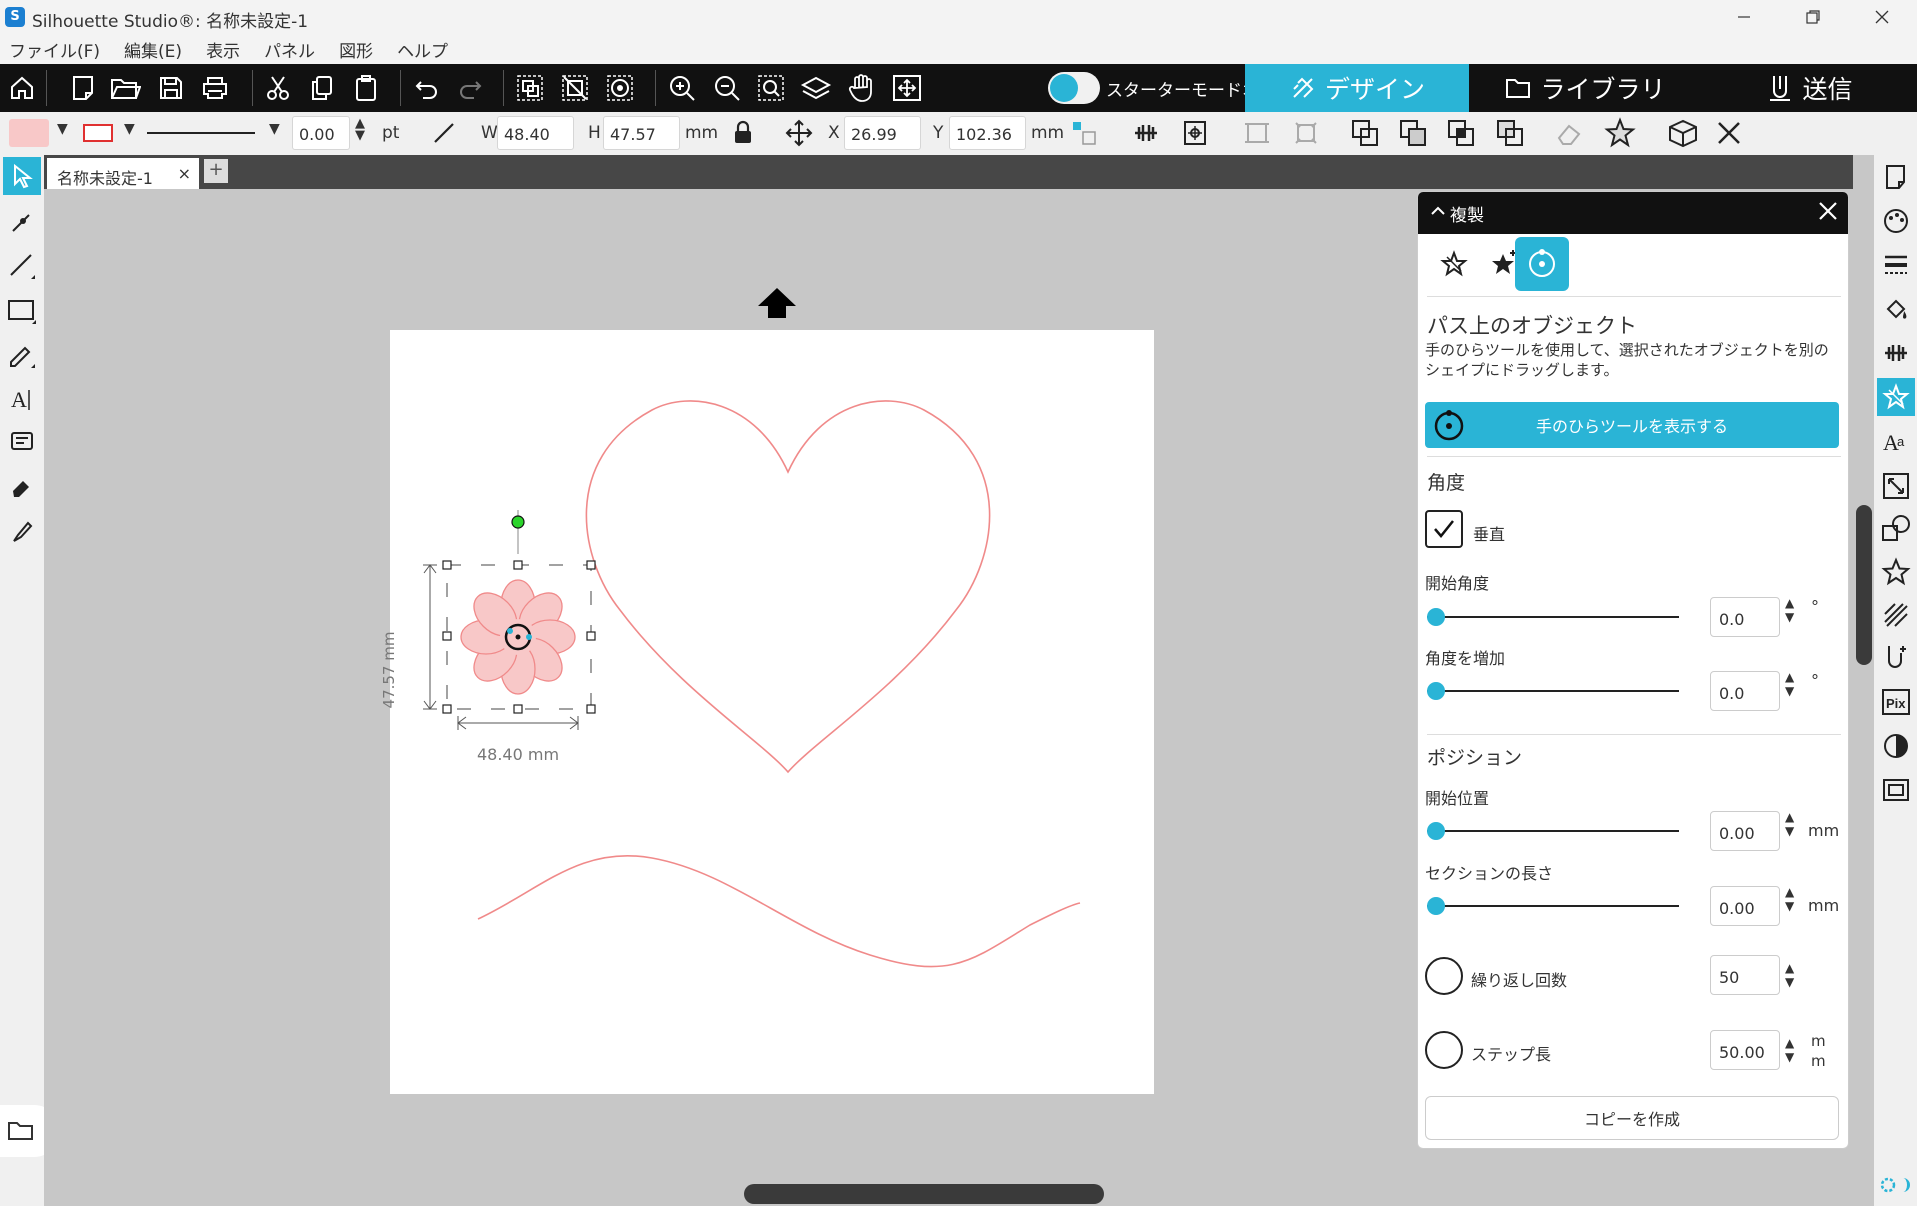  What do you see at coordinates (620, 88) in the screenshot?
I see `compound-path-button` at bounding box center [620, 88].